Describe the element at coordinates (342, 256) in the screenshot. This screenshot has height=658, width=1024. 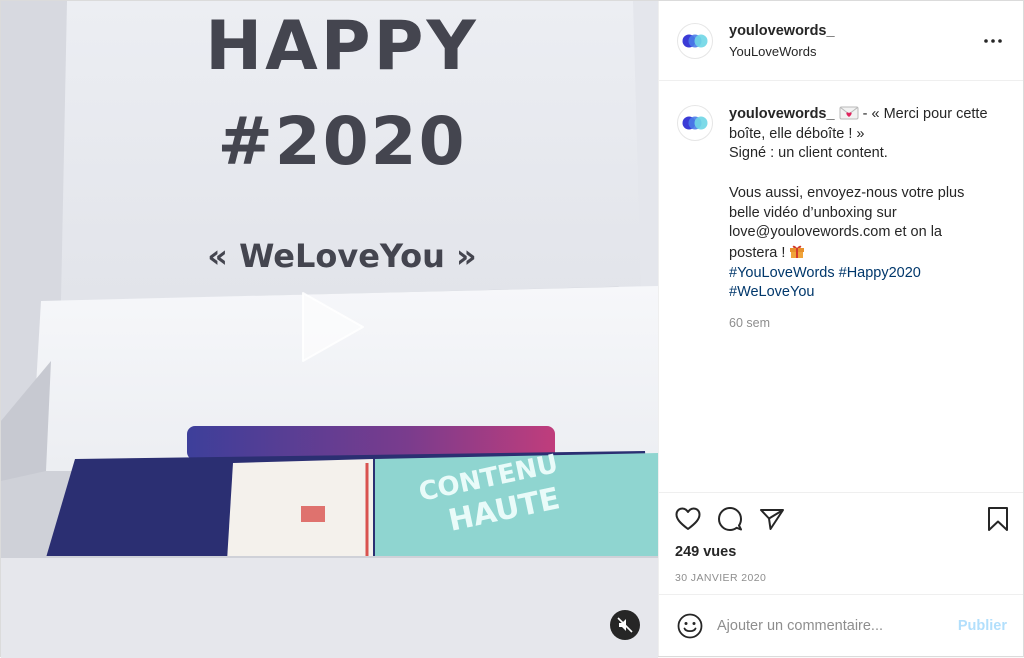
I see `box-print-tagline: « WeLoveYou »` at that location.